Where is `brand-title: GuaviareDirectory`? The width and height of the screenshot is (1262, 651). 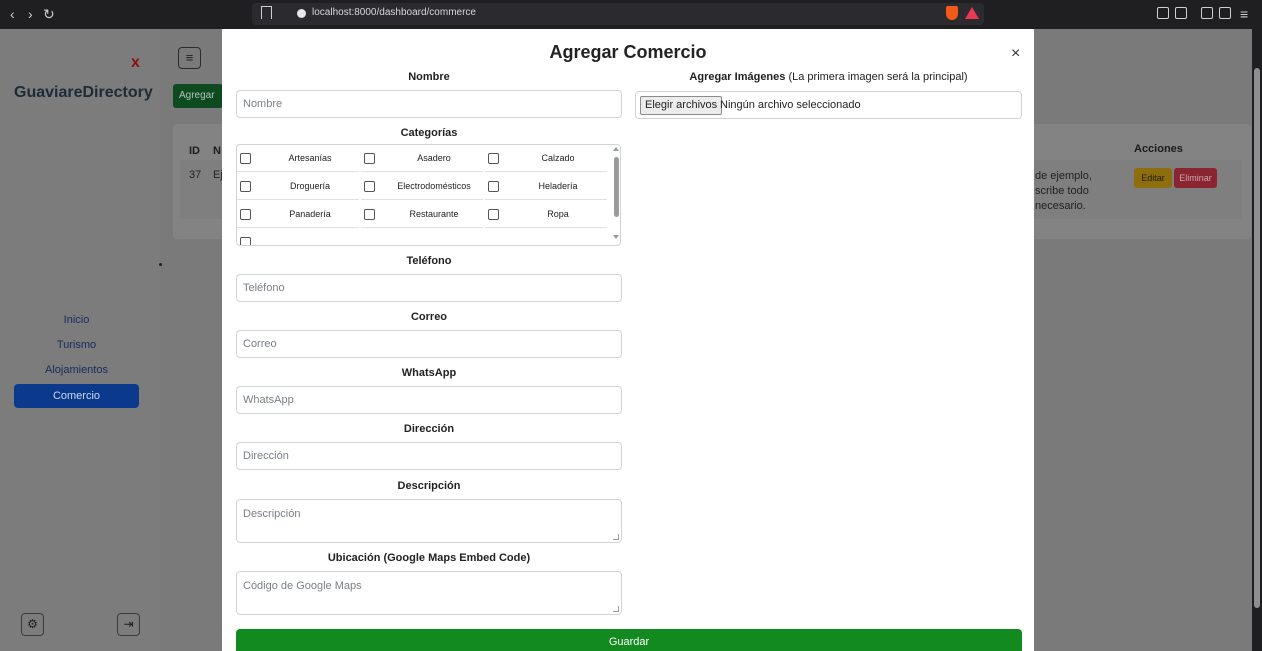
brand-title: GuaviareDirectory is located at coordinates (83, 92).